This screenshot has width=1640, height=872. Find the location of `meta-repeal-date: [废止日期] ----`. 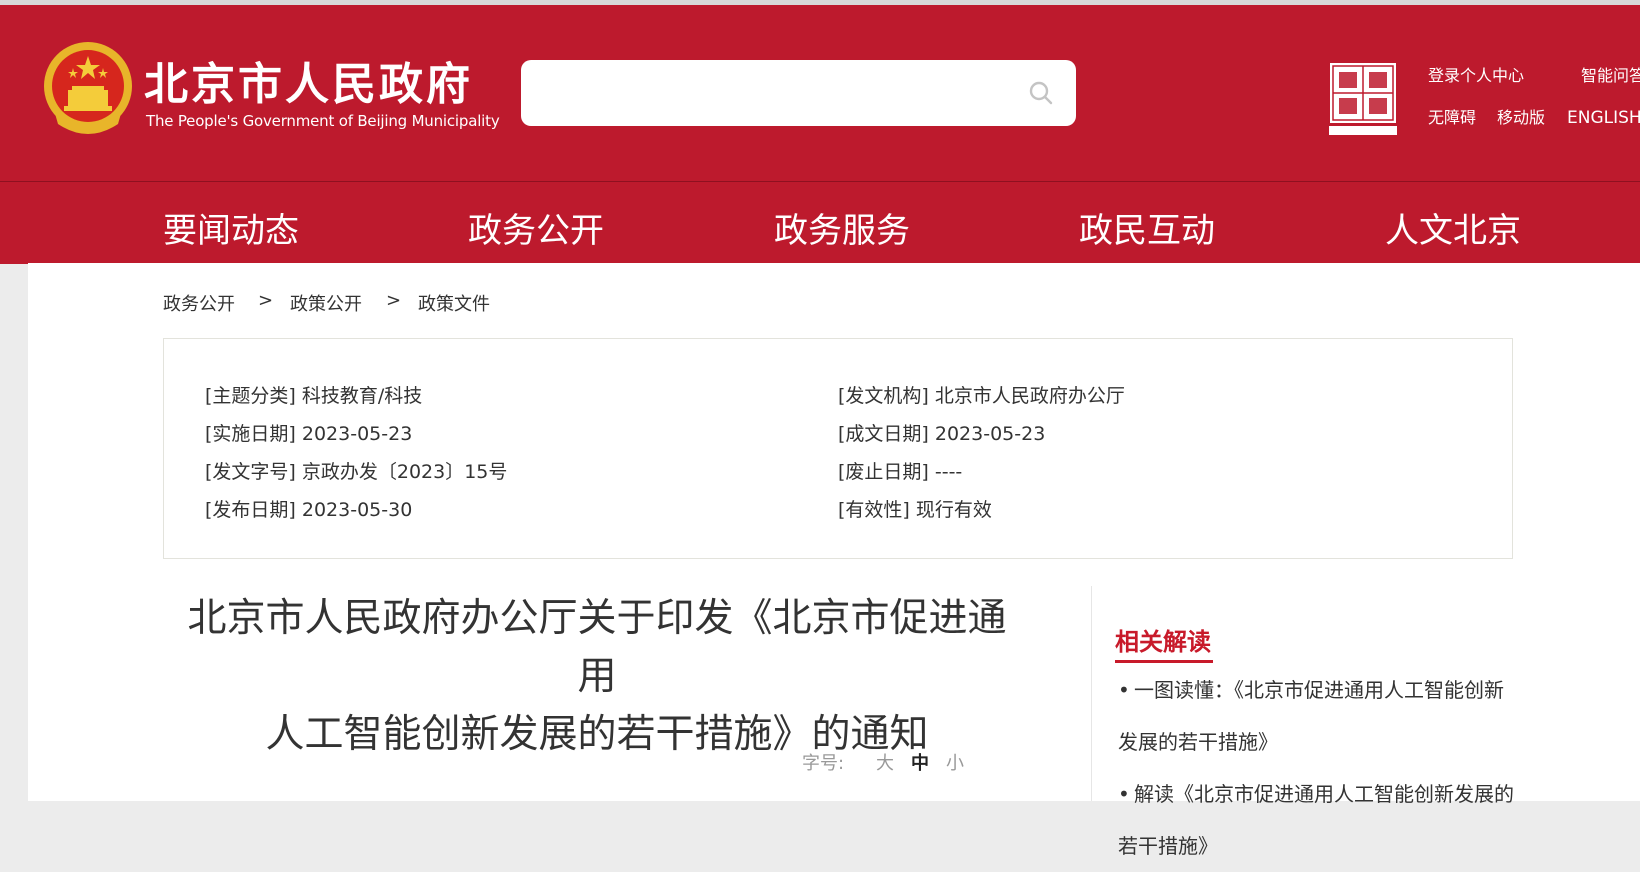

meta-repeal-date: [废止日期] ---- is located at coordinates (900, 472).